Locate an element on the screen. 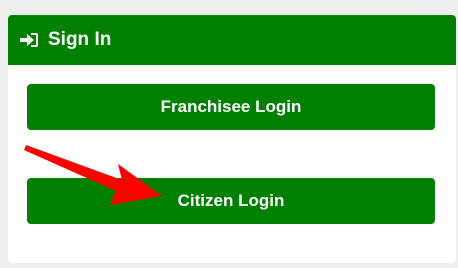 The height and width of the screenshot is (268, 458). sign-in-icon is located at coordinates (29, 40).